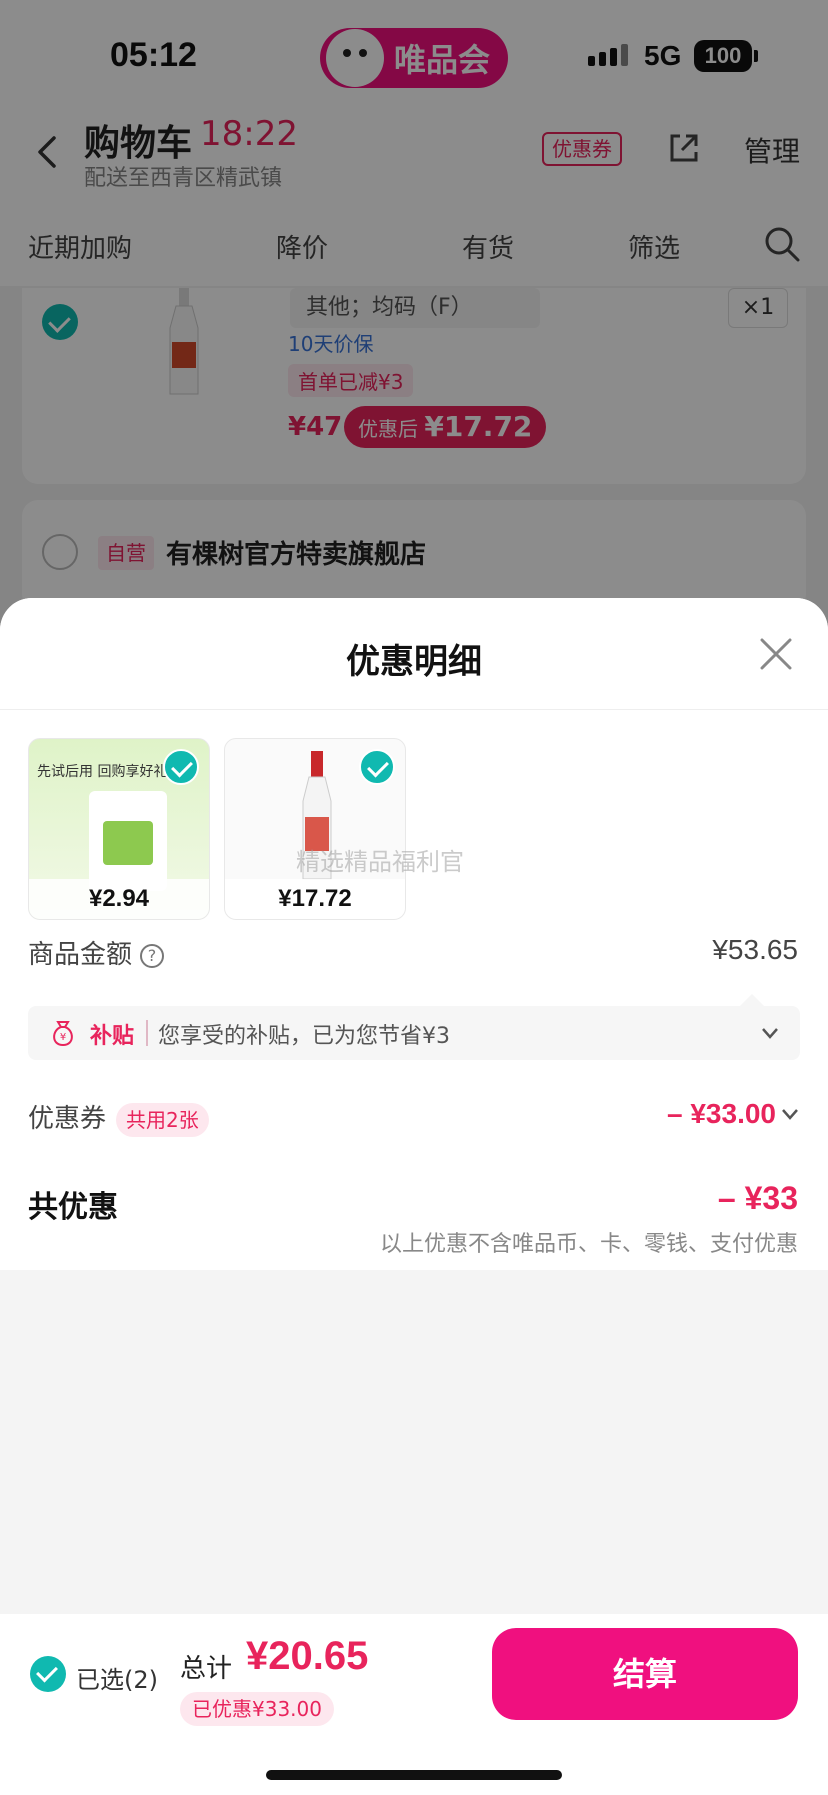 Image resolution: width=828 pixels, height=1795 pixels. What do you see at coordinates (414, 662) in the screenshot?
I see `sheet-title: 优惠明细` at bounding box center [414, 662].